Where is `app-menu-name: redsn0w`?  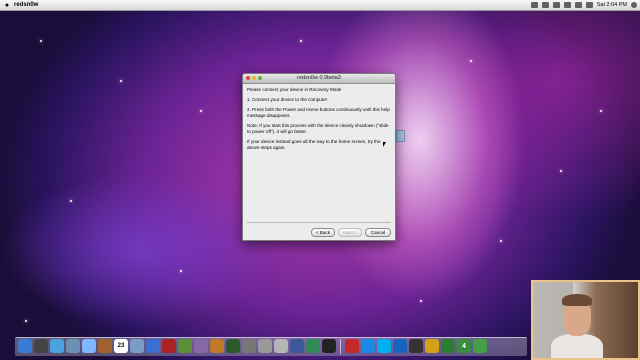
app-menu-name: redsn0w is located at coordinates (26, 5).